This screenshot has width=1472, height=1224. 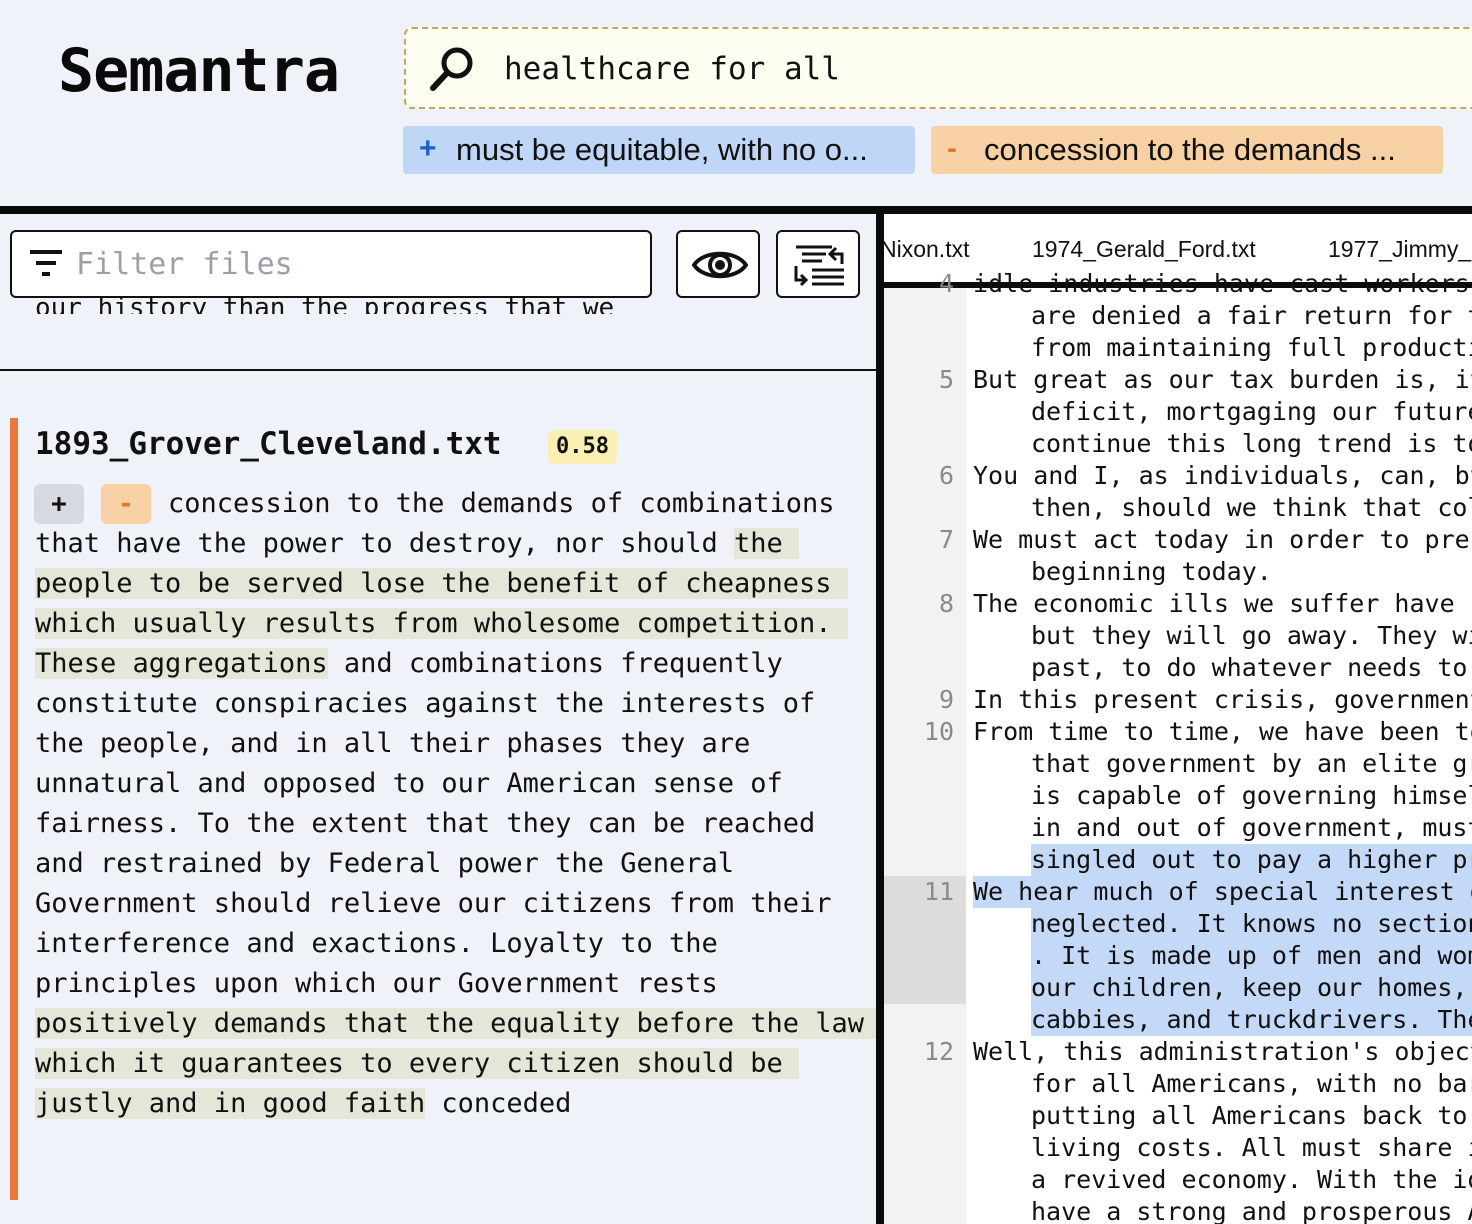 What do you see at coordinates (946, 379) in the screenshot?
I see `line-number: 5` at bounding box center [946, 379].